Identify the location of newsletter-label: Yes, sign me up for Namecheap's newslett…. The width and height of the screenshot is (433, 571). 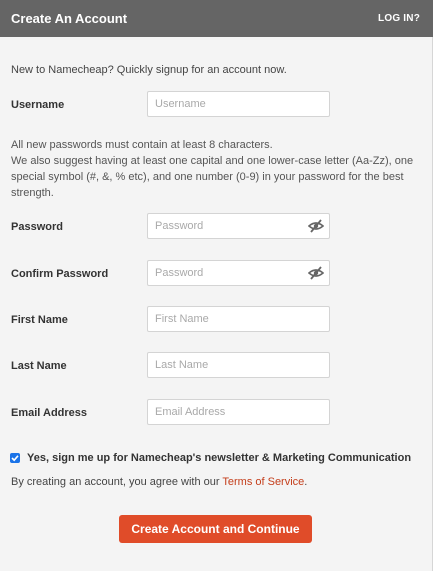
(219, 458).